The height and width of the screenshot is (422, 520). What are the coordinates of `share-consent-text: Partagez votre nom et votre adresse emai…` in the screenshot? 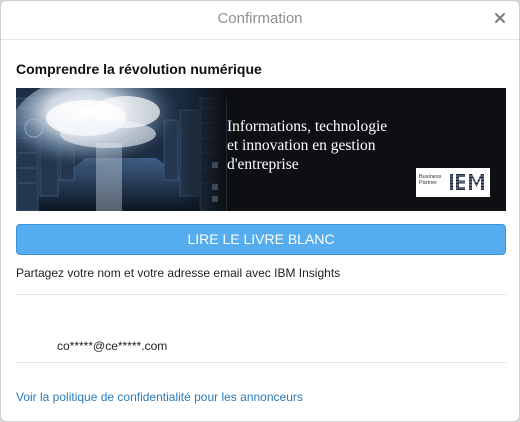 It's located at (178, 273).